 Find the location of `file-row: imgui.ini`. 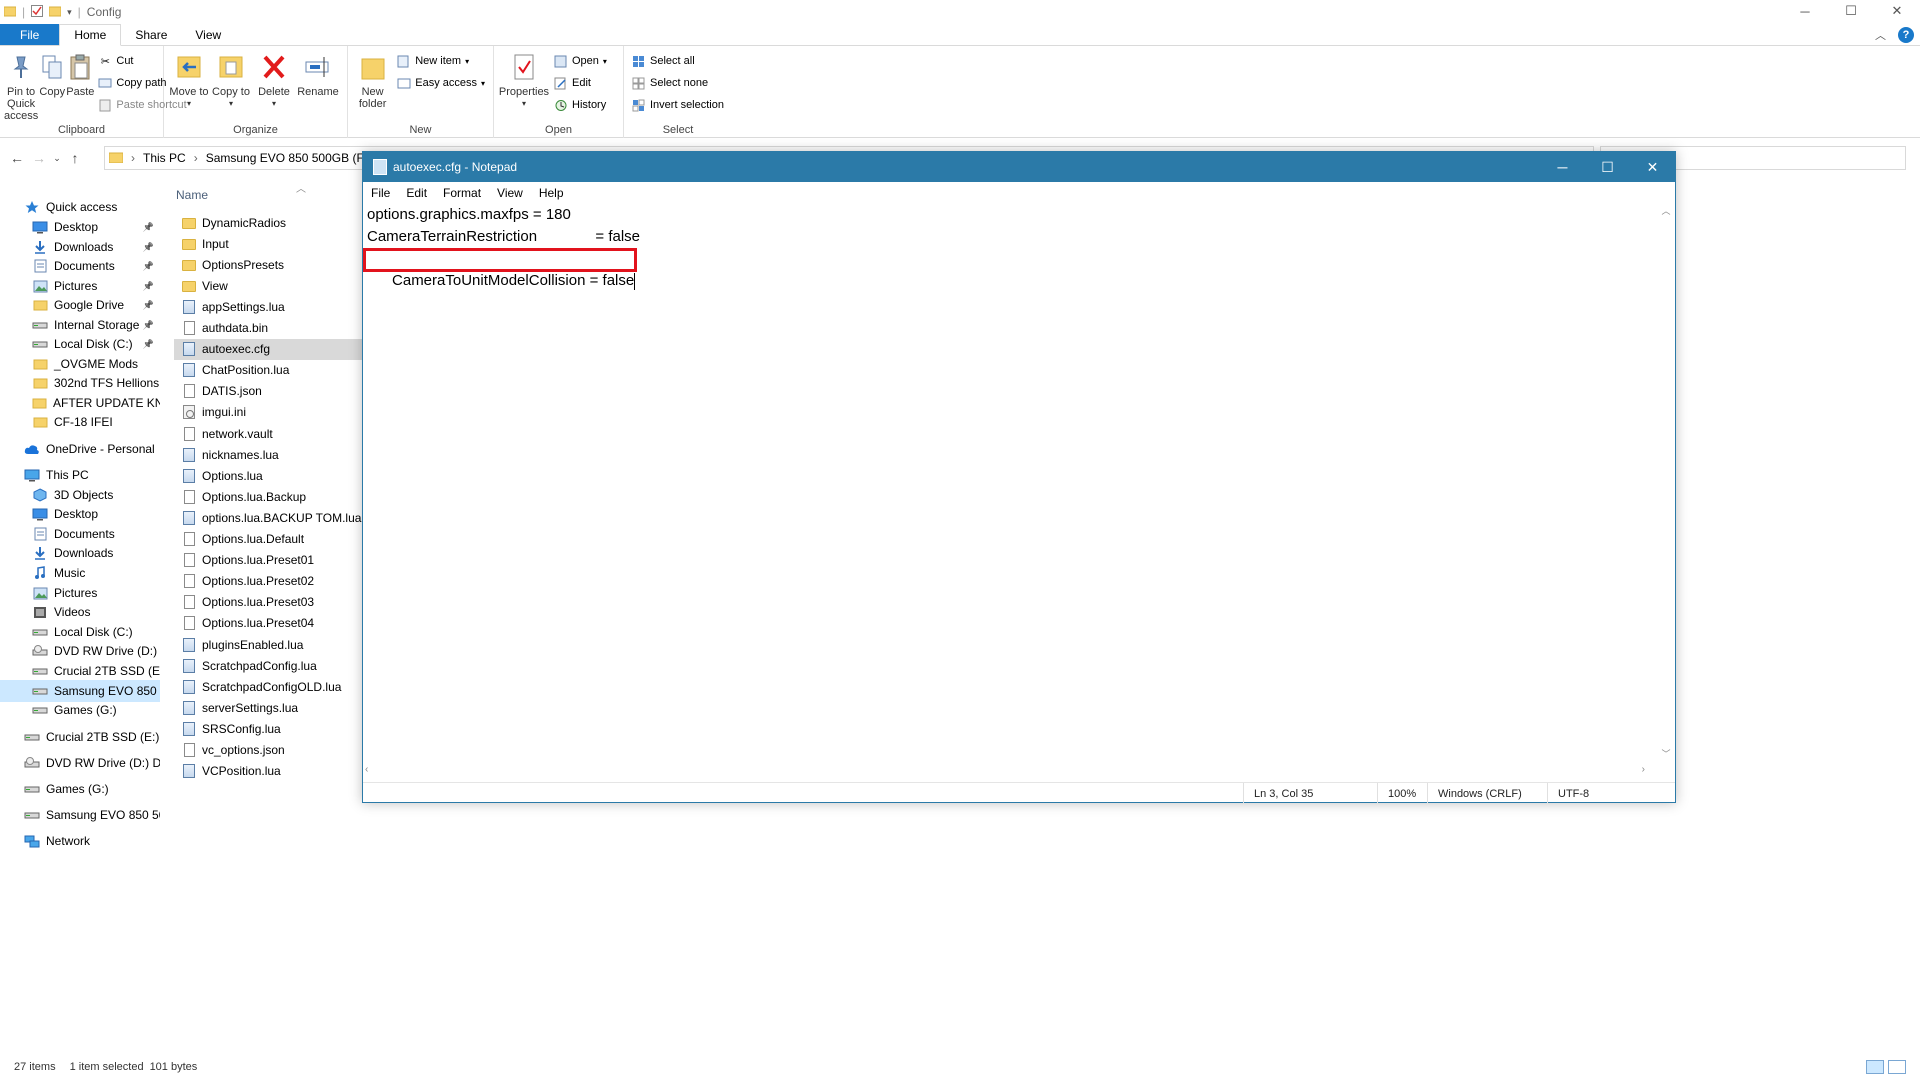

file-row: imgui.ini is located at coordinates (268, 412).